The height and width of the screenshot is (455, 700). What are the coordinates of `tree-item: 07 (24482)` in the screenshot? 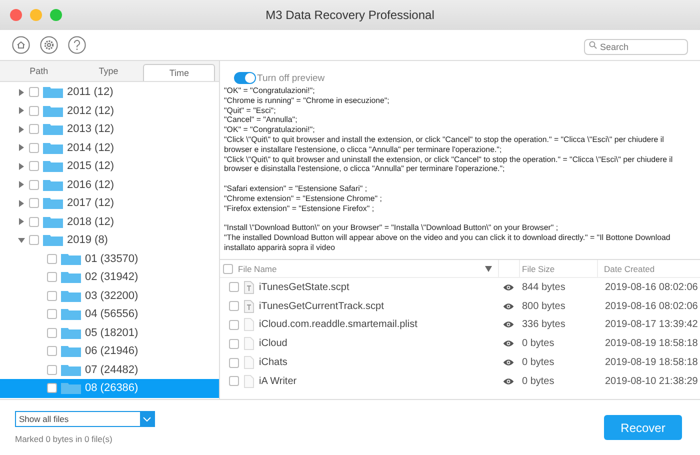 It's located at (109, 369).